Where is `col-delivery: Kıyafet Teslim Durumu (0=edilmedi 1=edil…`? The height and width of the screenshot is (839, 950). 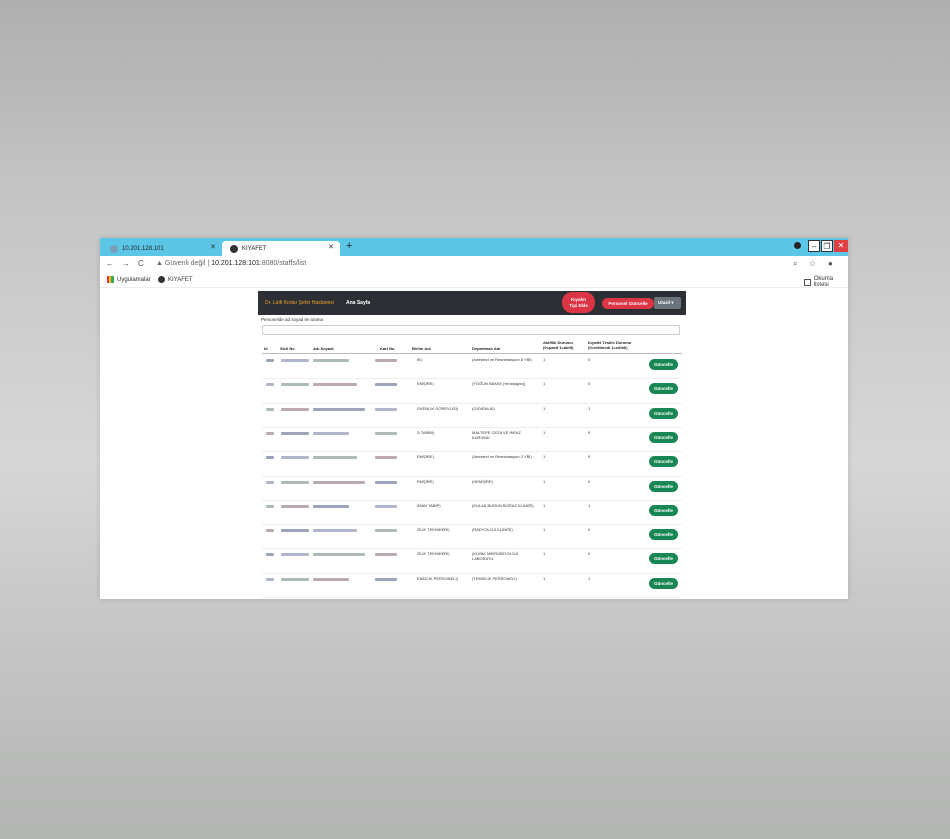
col-delivery: Kıyafet Teslim Durumu (0=edilmedi 1=edil… is located at coordinates (609, 345).